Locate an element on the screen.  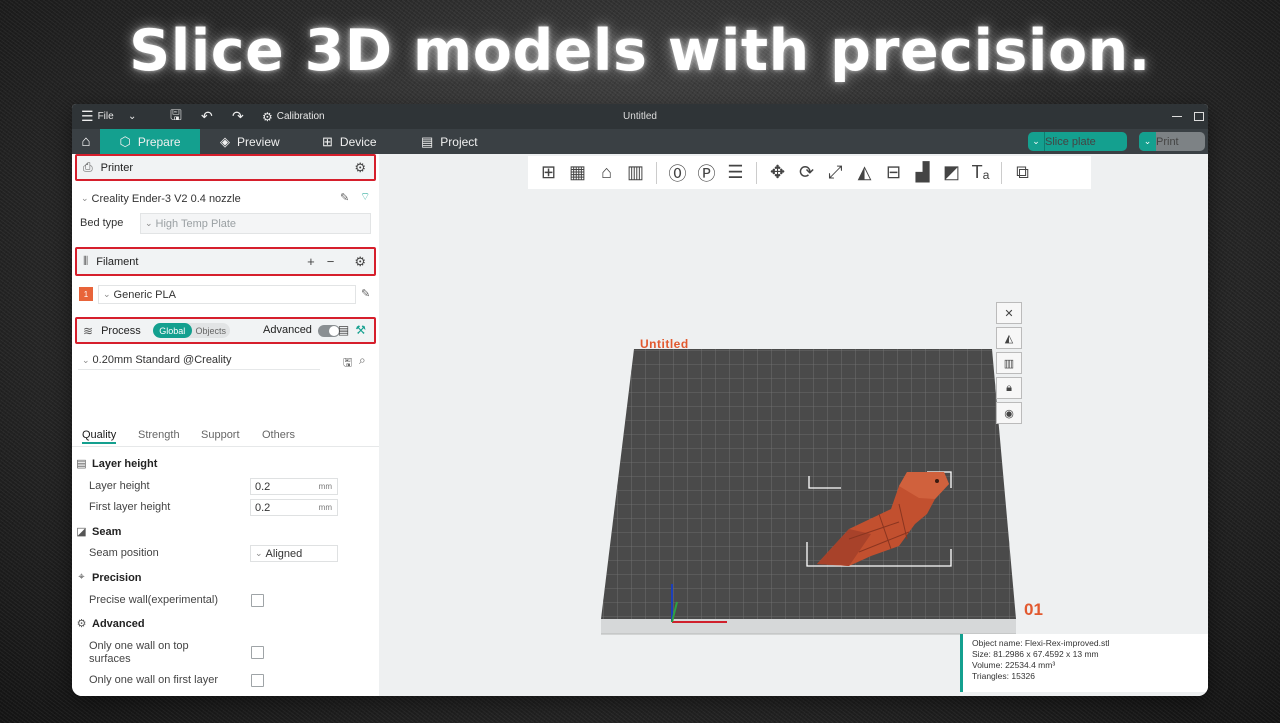
edit-printer-icon: ✎ is located at coordinates (344, 197).